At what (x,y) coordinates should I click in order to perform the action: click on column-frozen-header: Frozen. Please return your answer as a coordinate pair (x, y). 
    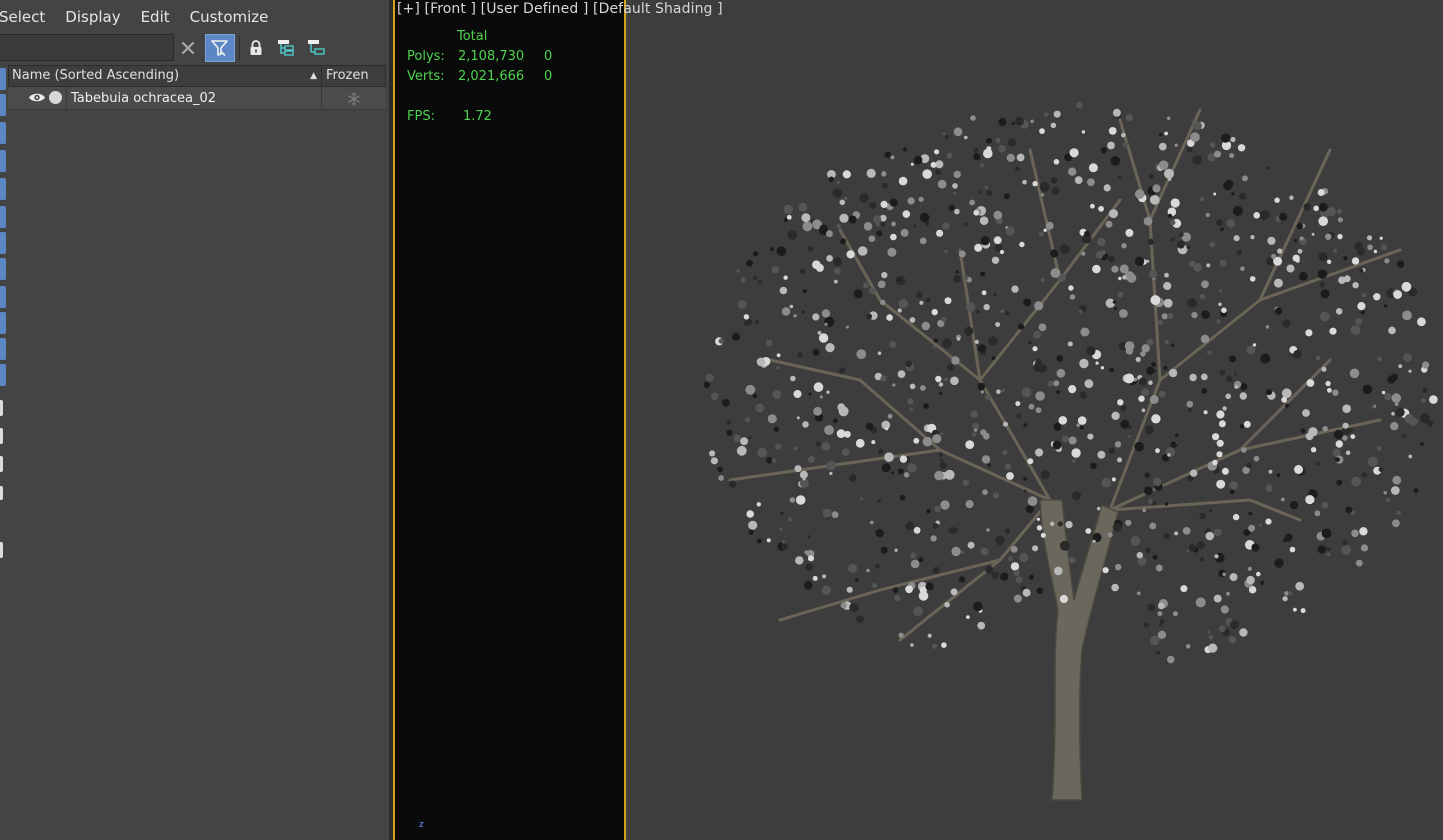
    Looking at the image, I should click on (354, 76).